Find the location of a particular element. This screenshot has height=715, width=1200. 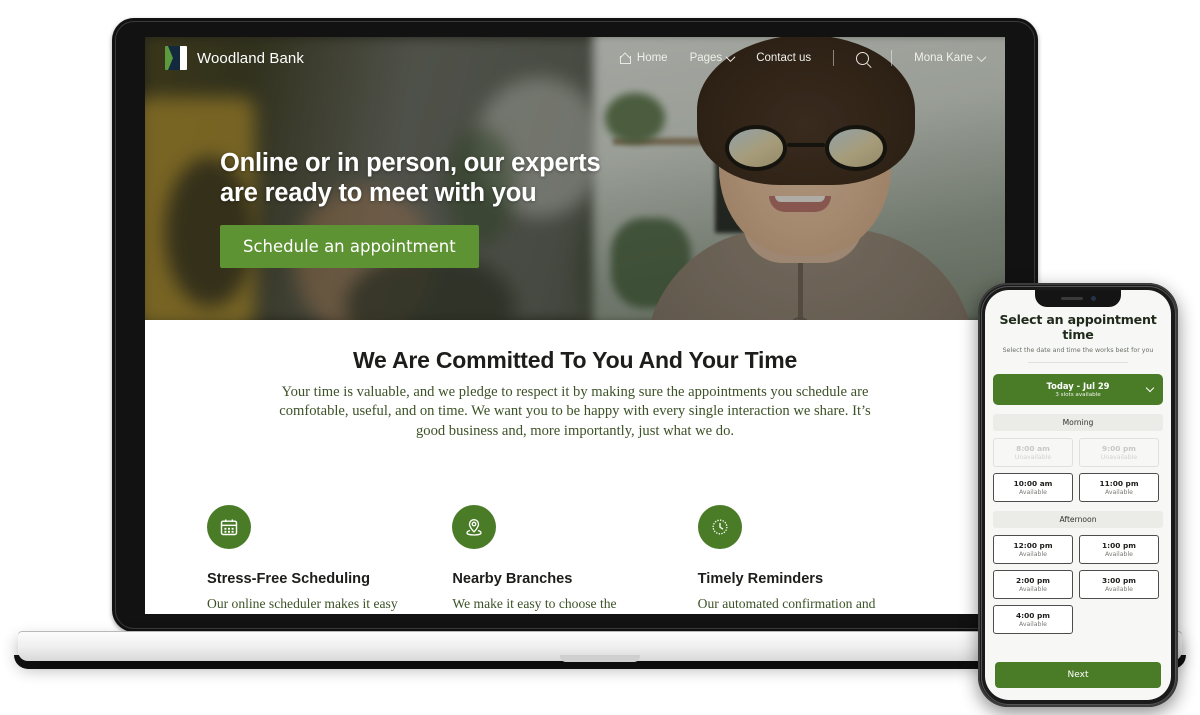

feature-title: Stress-Free Scheduling is located at coordinates (289, 579).